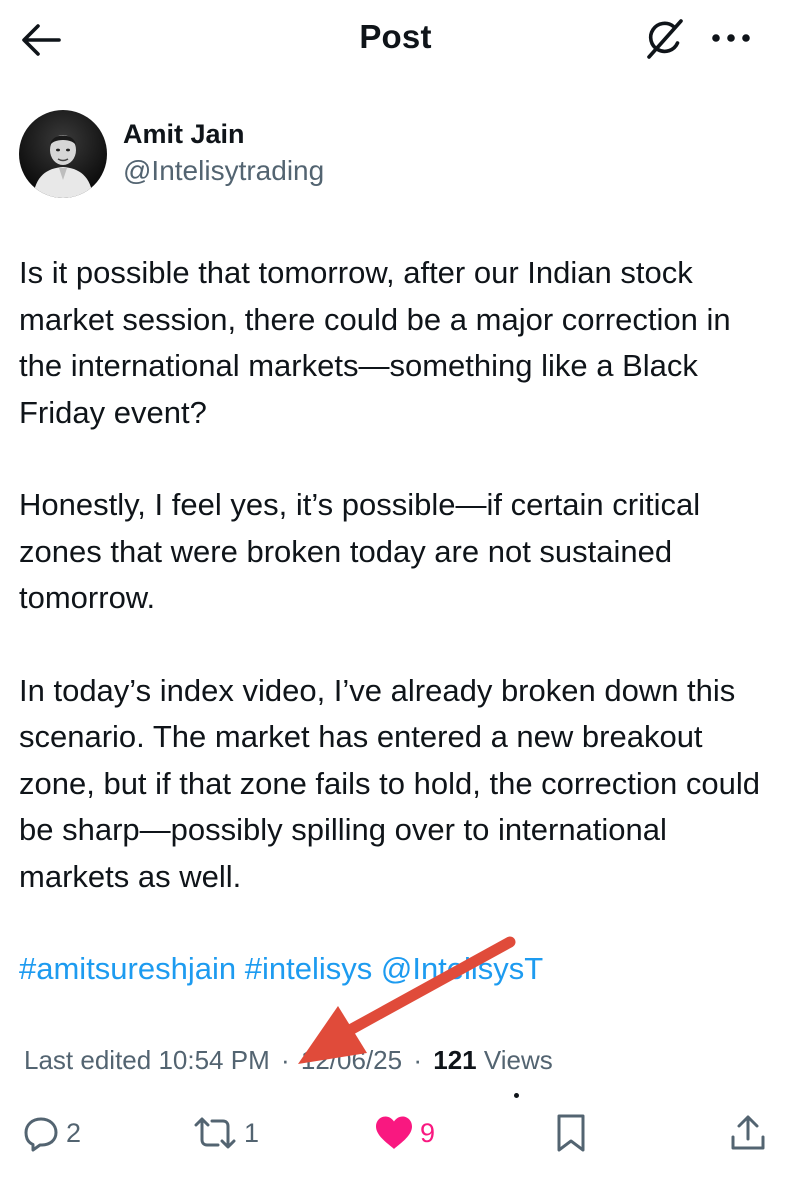 The image size is (791, 1191). I want to click on author-handle: @Intelisytrading, so click(223, 171).